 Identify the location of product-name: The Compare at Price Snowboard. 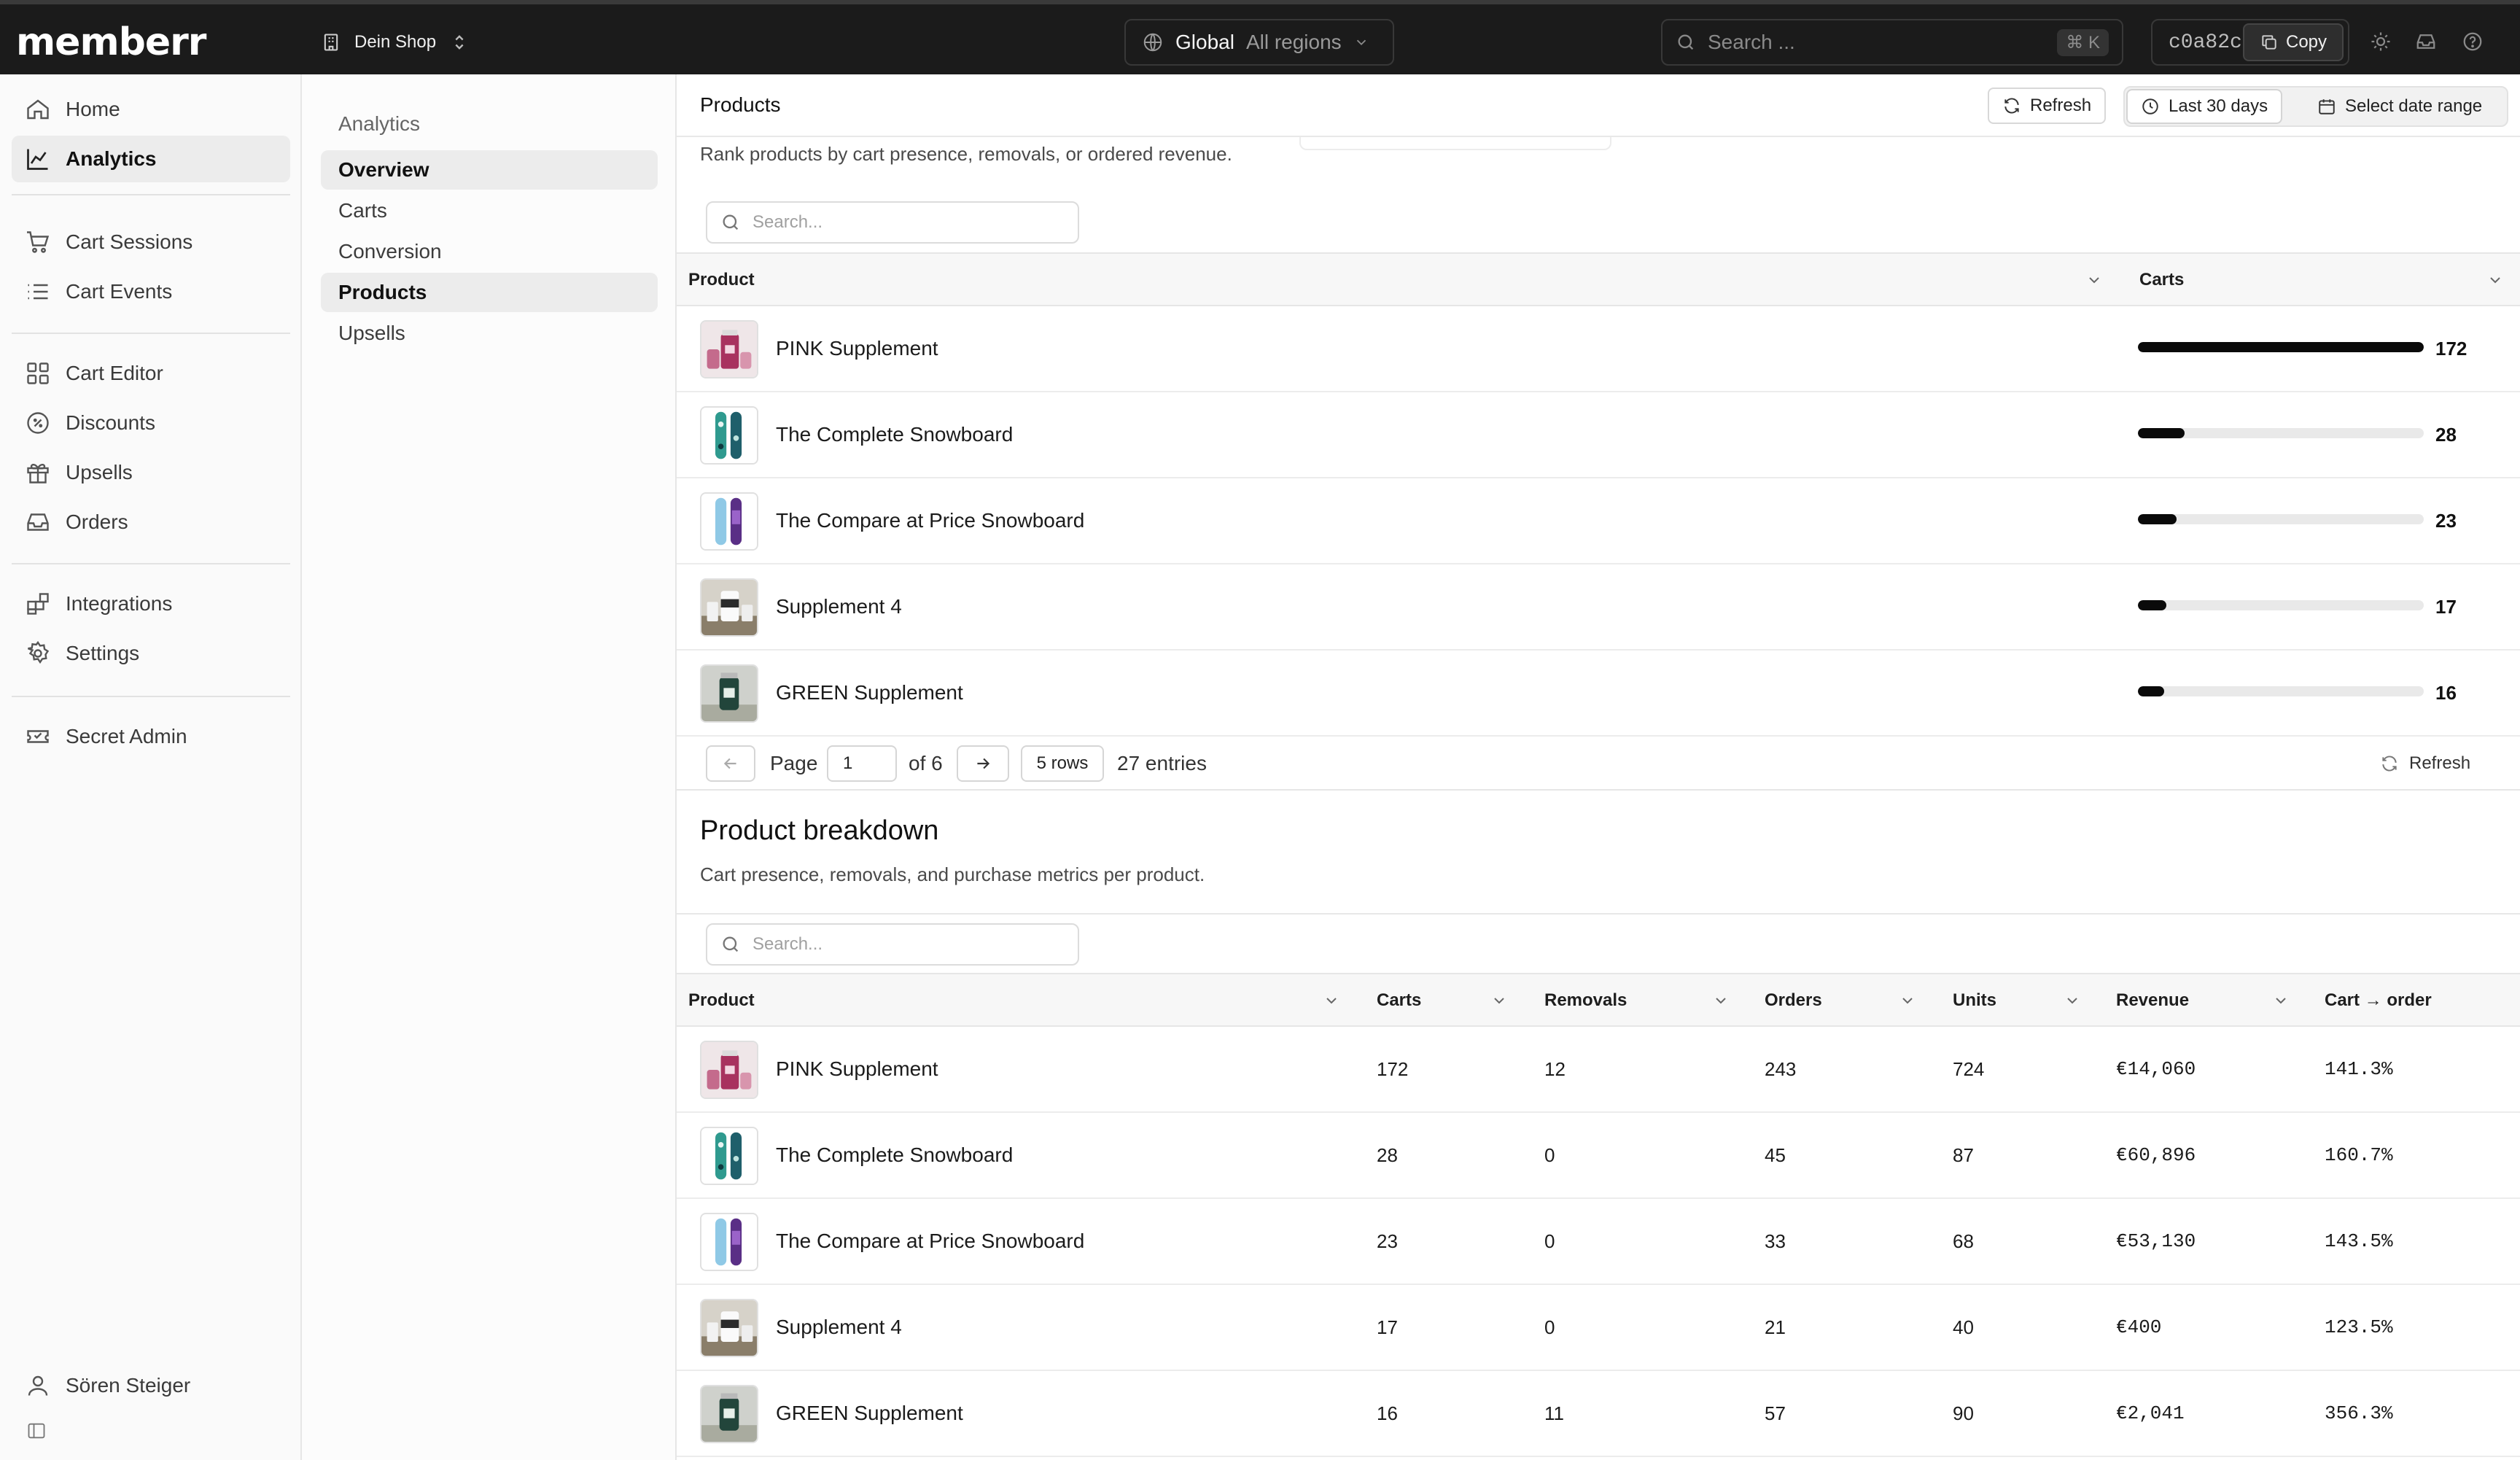
(930, 520).